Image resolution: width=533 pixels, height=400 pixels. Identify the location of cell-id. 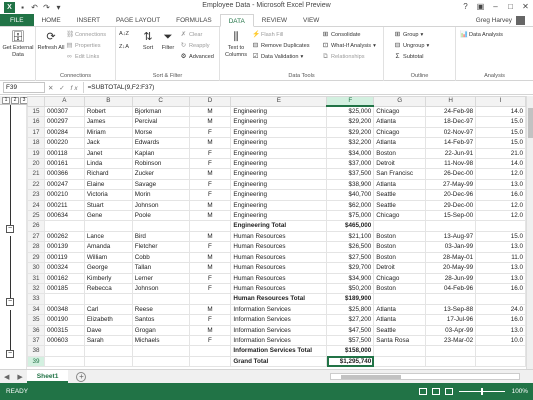
(64, 351).